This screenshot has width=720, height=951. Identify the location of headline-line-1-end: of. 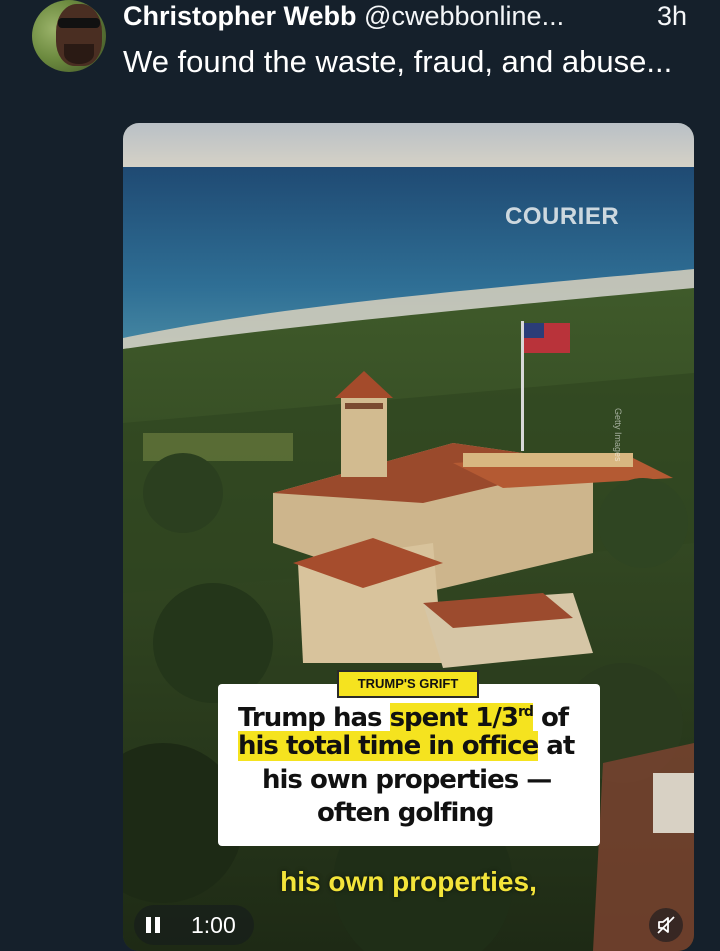
(550, 718).